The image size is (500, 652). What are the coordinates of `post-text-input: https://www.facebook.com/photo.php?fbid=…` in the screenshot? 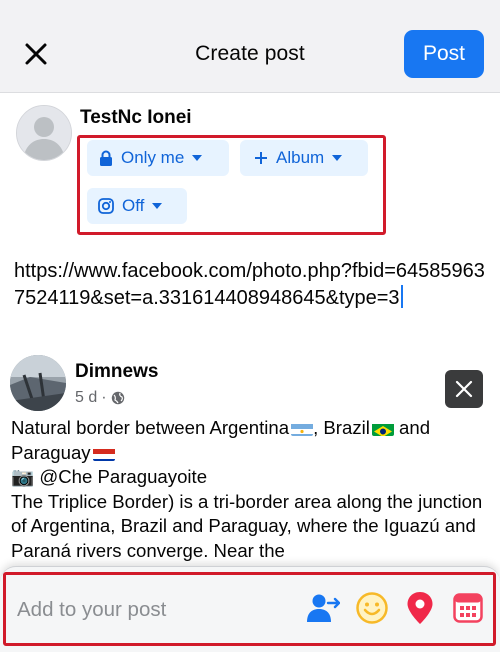 It's located at (252, 285).